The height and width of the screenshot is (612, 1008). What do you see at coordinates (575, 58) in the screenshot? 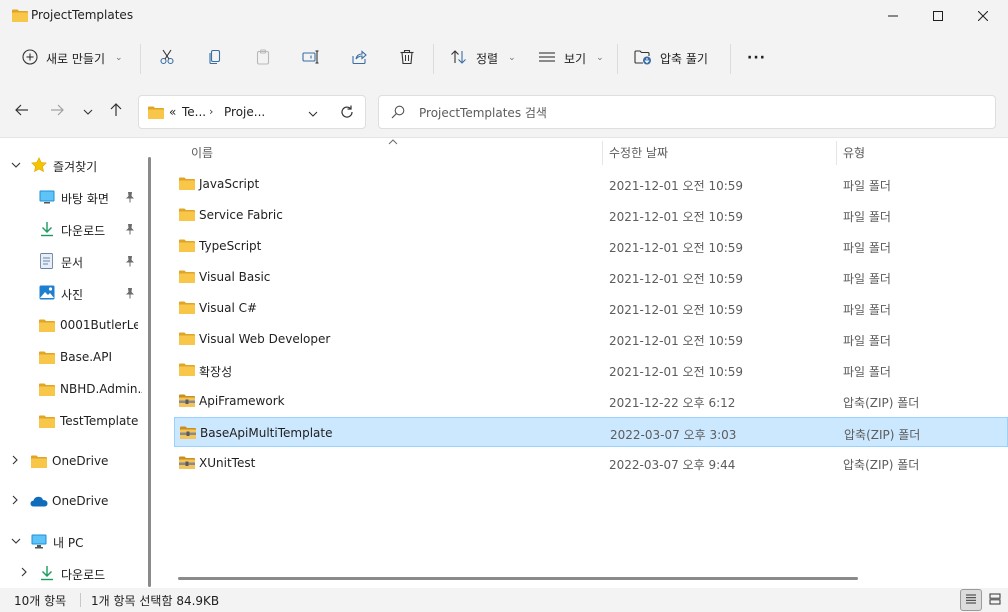
I see `view-button-label: 보기` at bounding box center [575, 58].